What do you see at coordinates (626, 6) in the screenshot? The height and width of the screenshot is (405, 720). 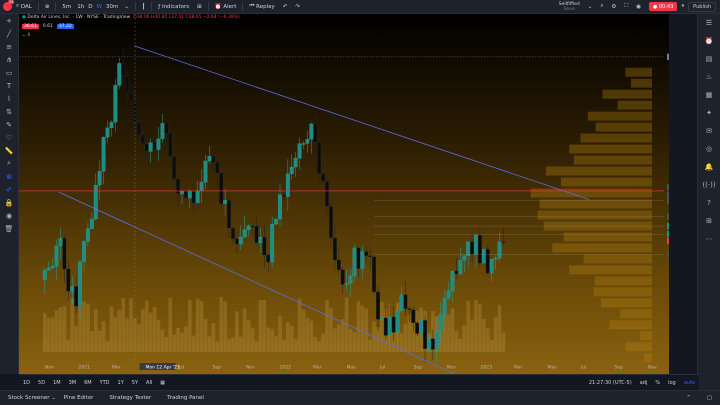 I see `fullscreen-button: ⛶` at bounding box center [626, 6].